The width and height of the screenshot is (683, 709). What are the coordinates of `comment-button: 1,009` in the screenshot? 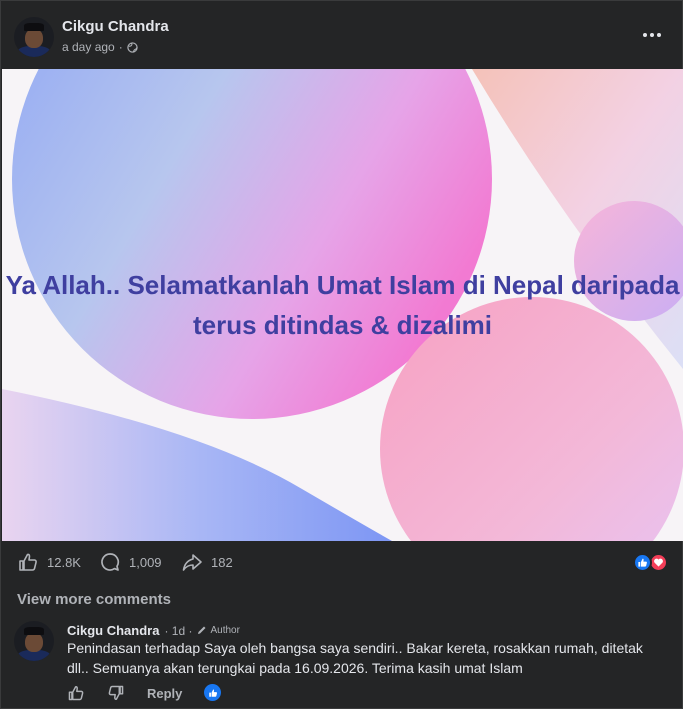 It's located at (130, 562).